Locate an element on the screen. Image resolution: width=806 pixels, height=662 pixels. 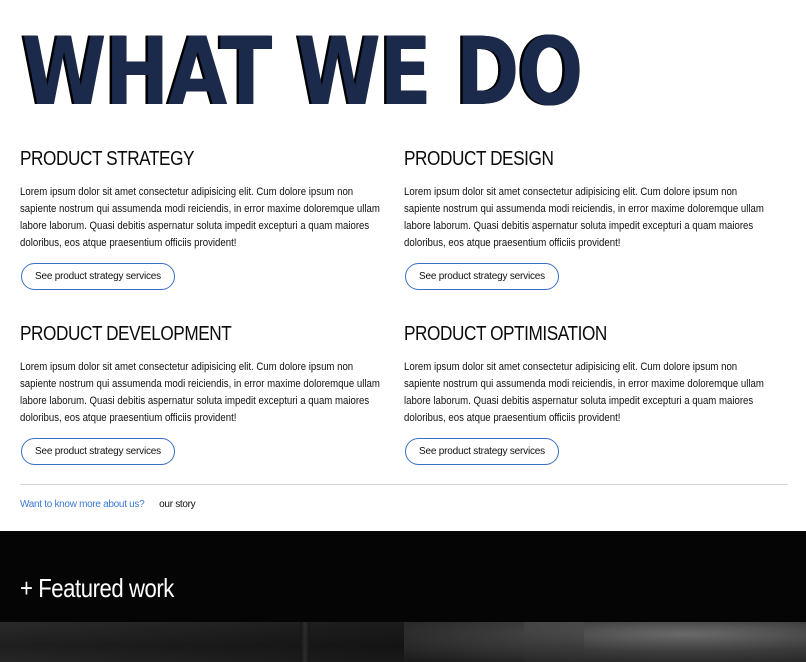
featured-thumbnails is located at coordinates (403, 642).